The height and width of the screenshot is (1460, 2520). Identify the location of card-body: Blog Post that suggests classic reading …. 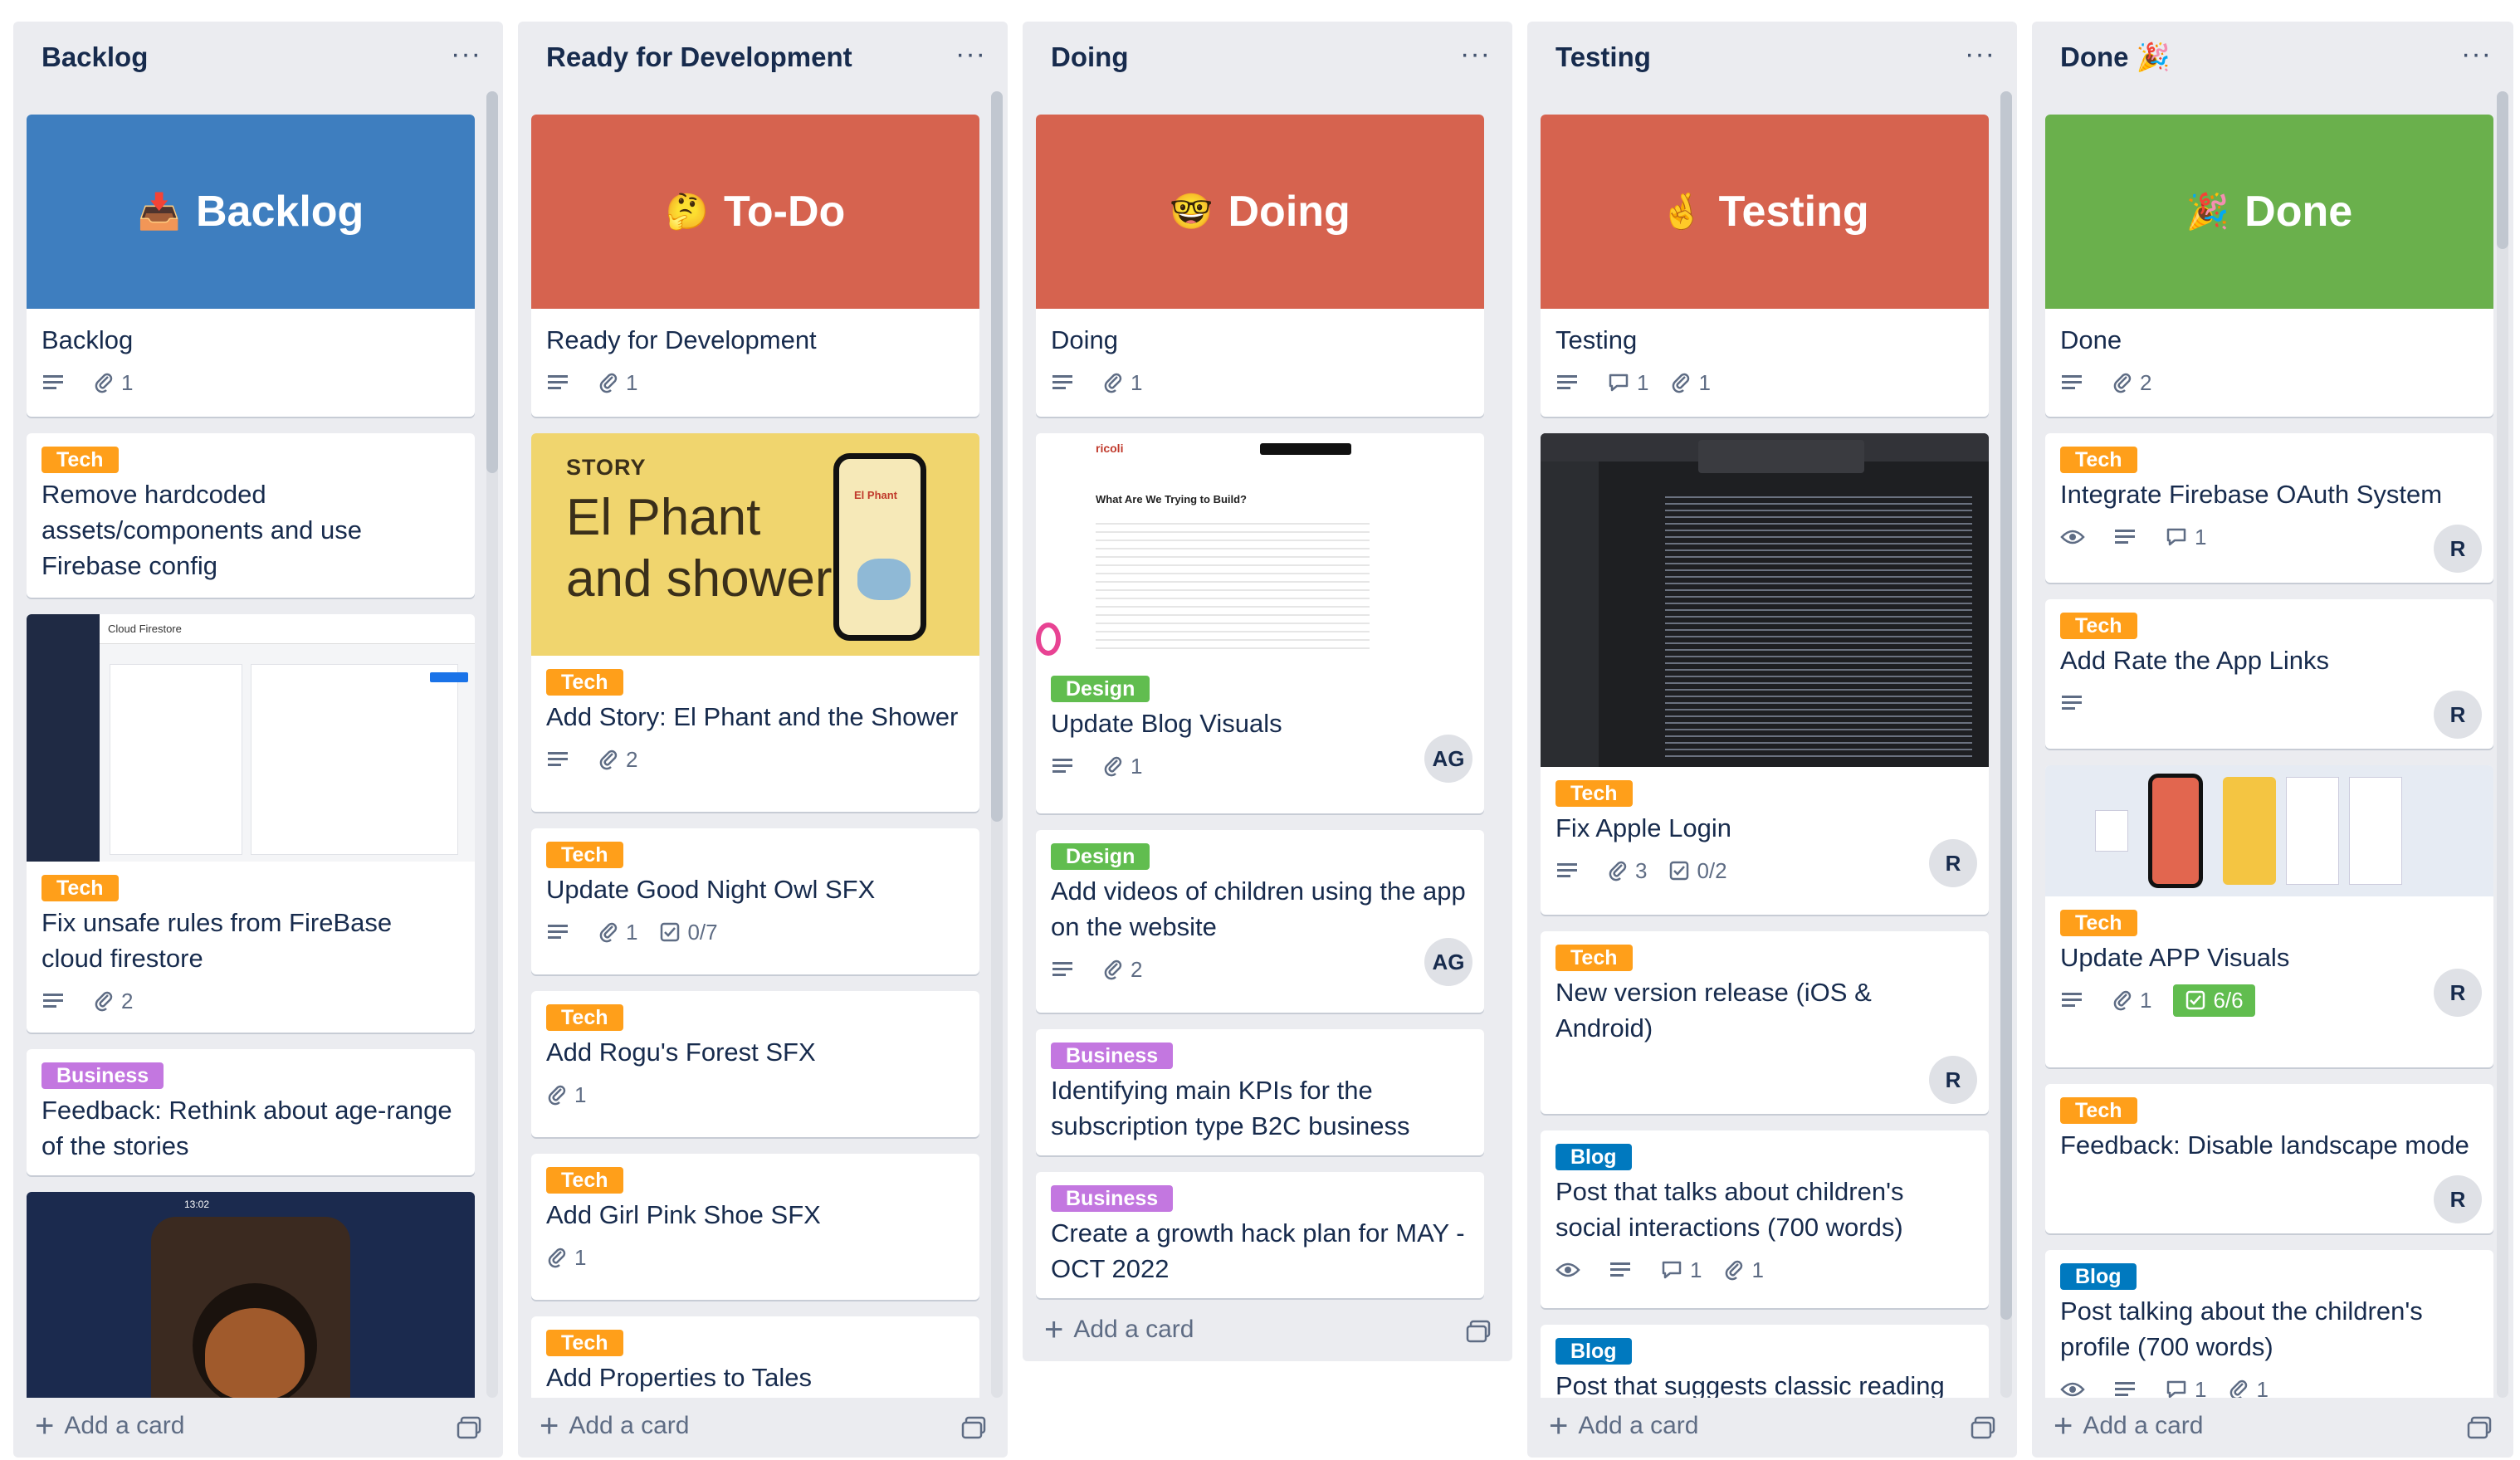
(1765, 1361).